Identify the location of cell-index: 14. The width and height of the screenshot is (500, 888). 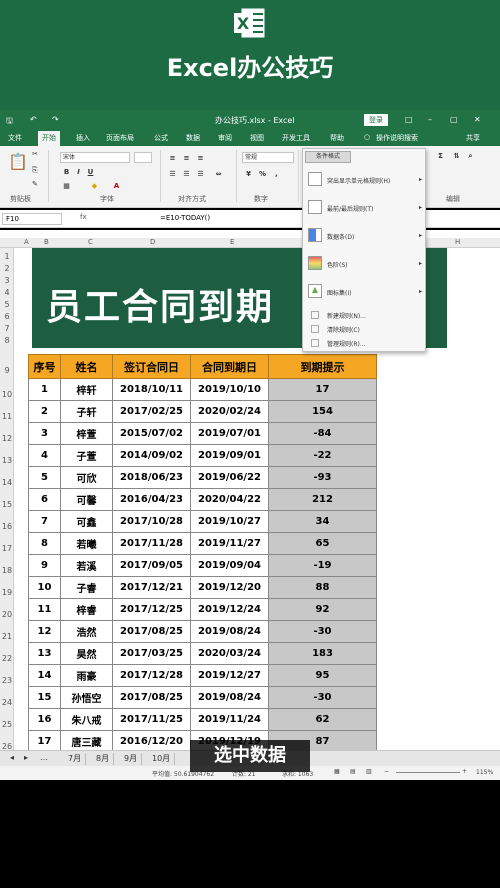
(44, 675).